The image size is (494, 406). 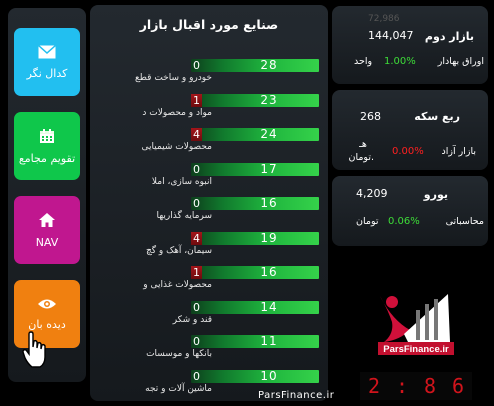 What do you see at coordinates (179, 354) in the screenshot?
I see `industry-label: بانکها و موسسات` at bounding box center [179, 354].